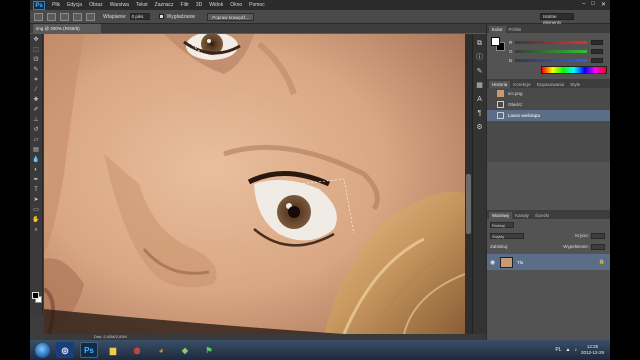 Image resolution: width=640 pixels, height=360 pixels. What do you see at coordinates (36, 170) in the screenshot?
I see `dodge-tool-icon: ◐` at bounding box center [36, 170].